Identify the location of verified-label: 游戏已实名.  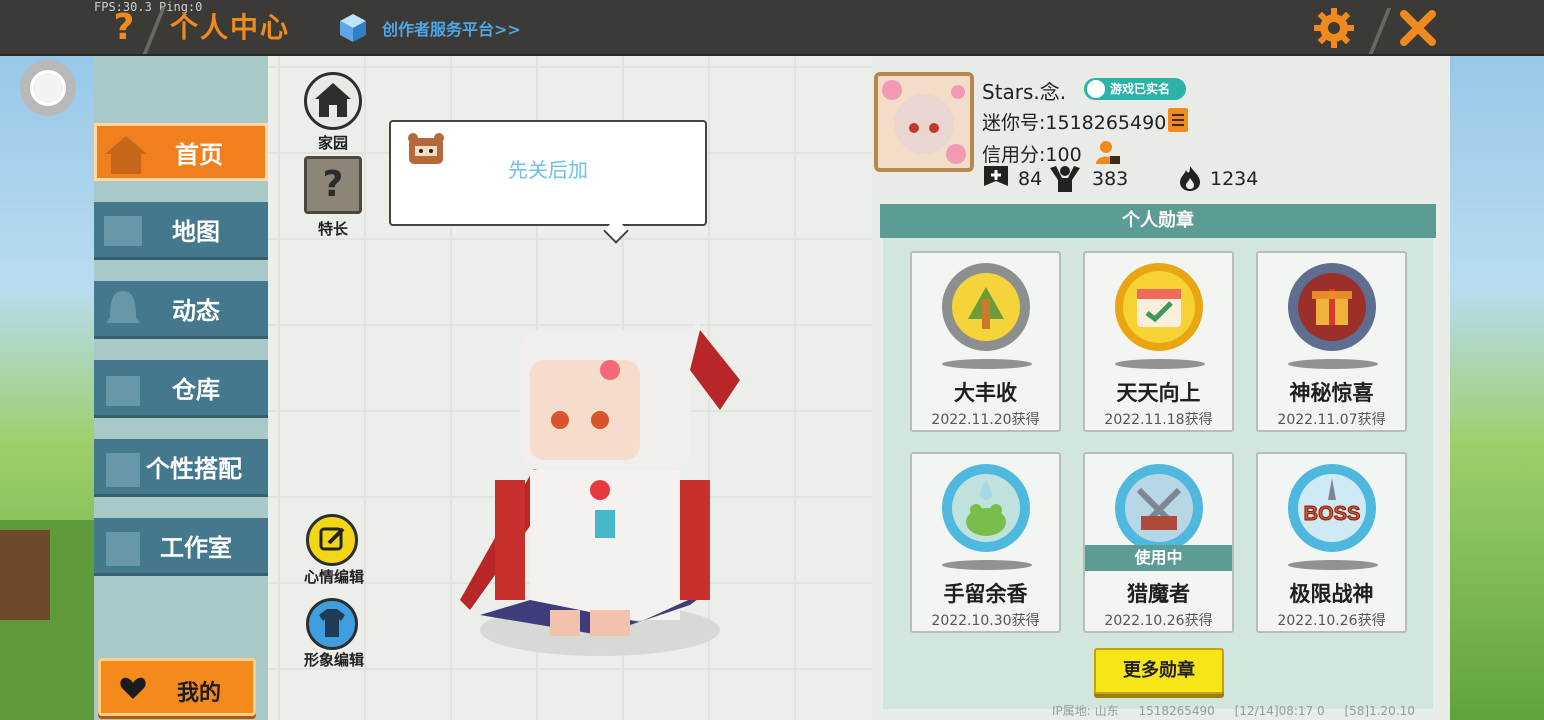
(1140, 89).